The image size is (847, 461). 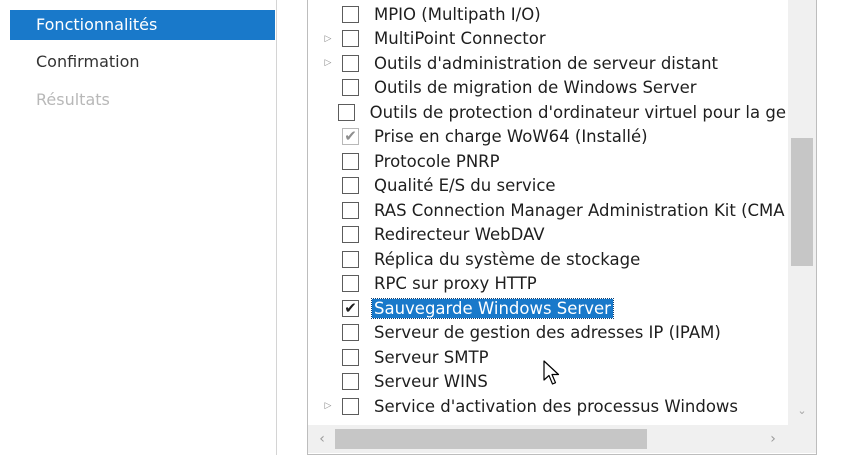 What do you see at coordinates (773, 439) in the screenshot?
I see `chevron-right-icon: ›` at bounding box center [773, 439].